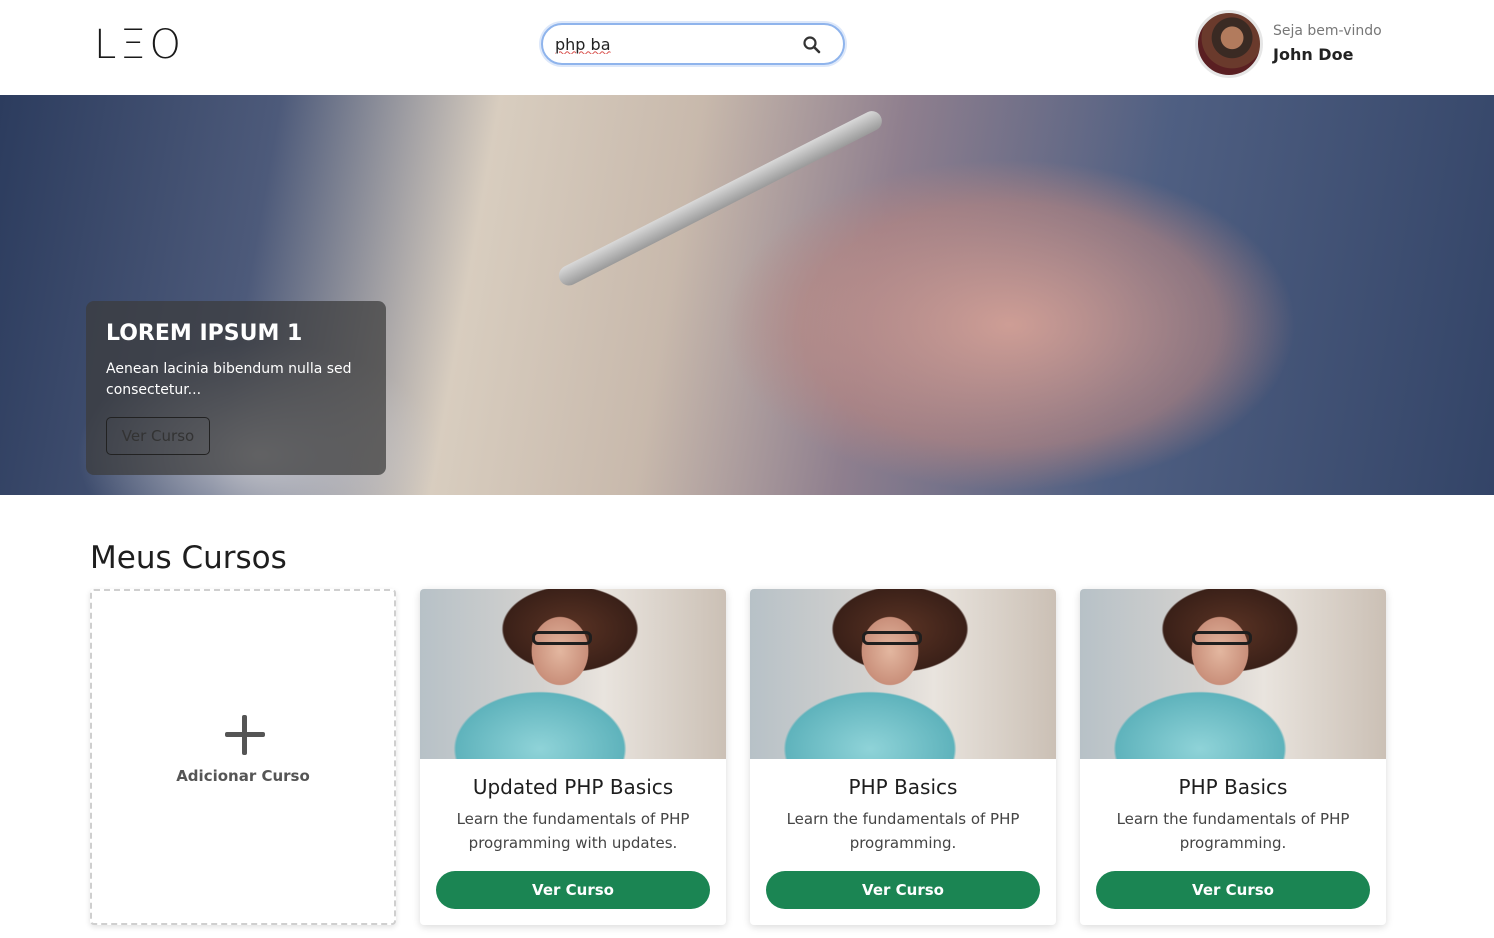 The height and width of the screenshot is (938, 1494). Describe the element at coordinates (139, 45) in the screenshot. I see `logo: LΞO` at that location.